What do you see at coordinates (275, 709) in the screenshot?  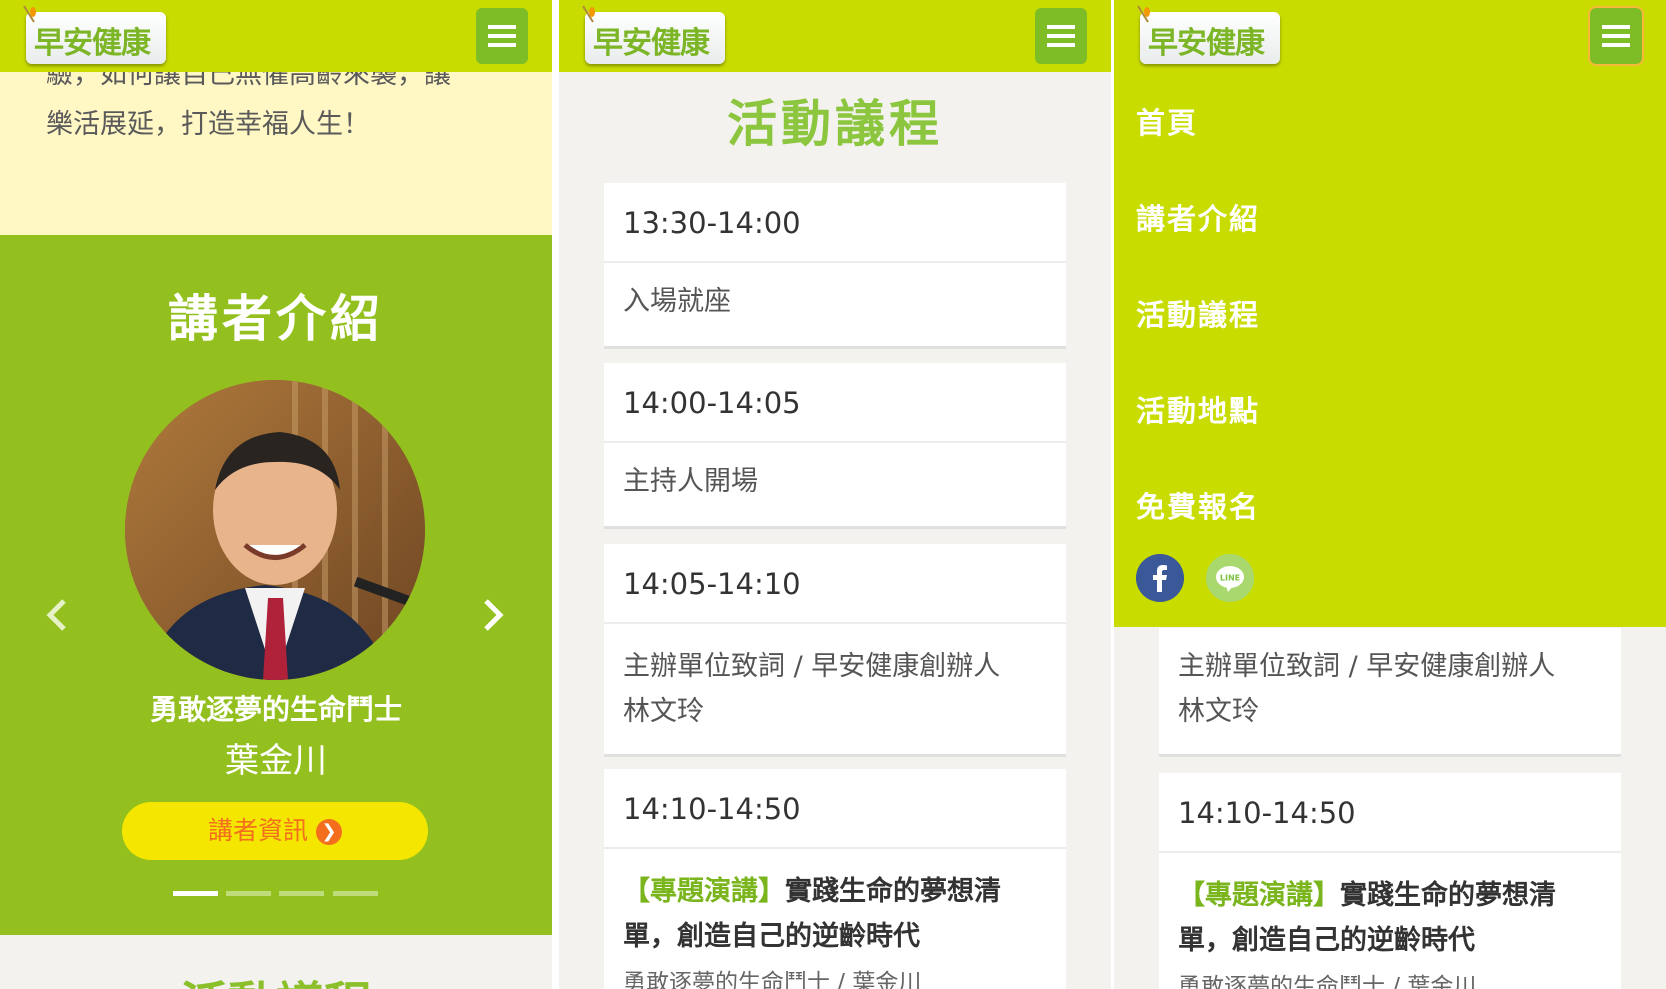 I see `speaker-tagline: 勇敢逐夢的生命鬥士` at bounding box center [275, 709].